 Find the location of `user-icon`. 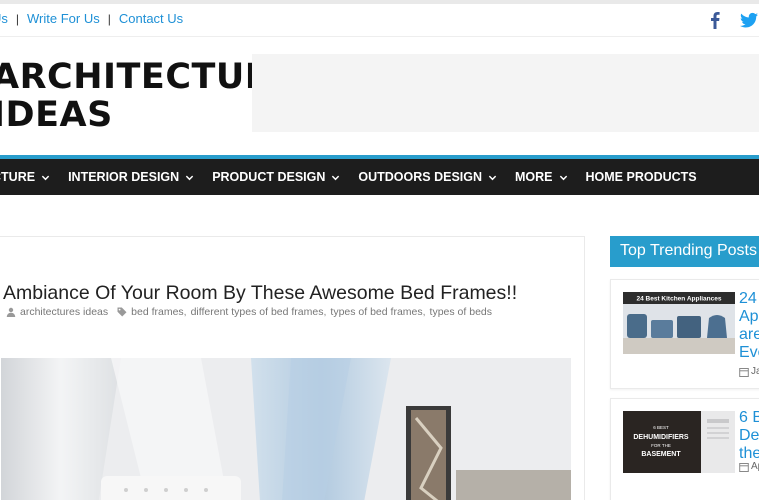

user-icon is located at coordinates (11, 312).